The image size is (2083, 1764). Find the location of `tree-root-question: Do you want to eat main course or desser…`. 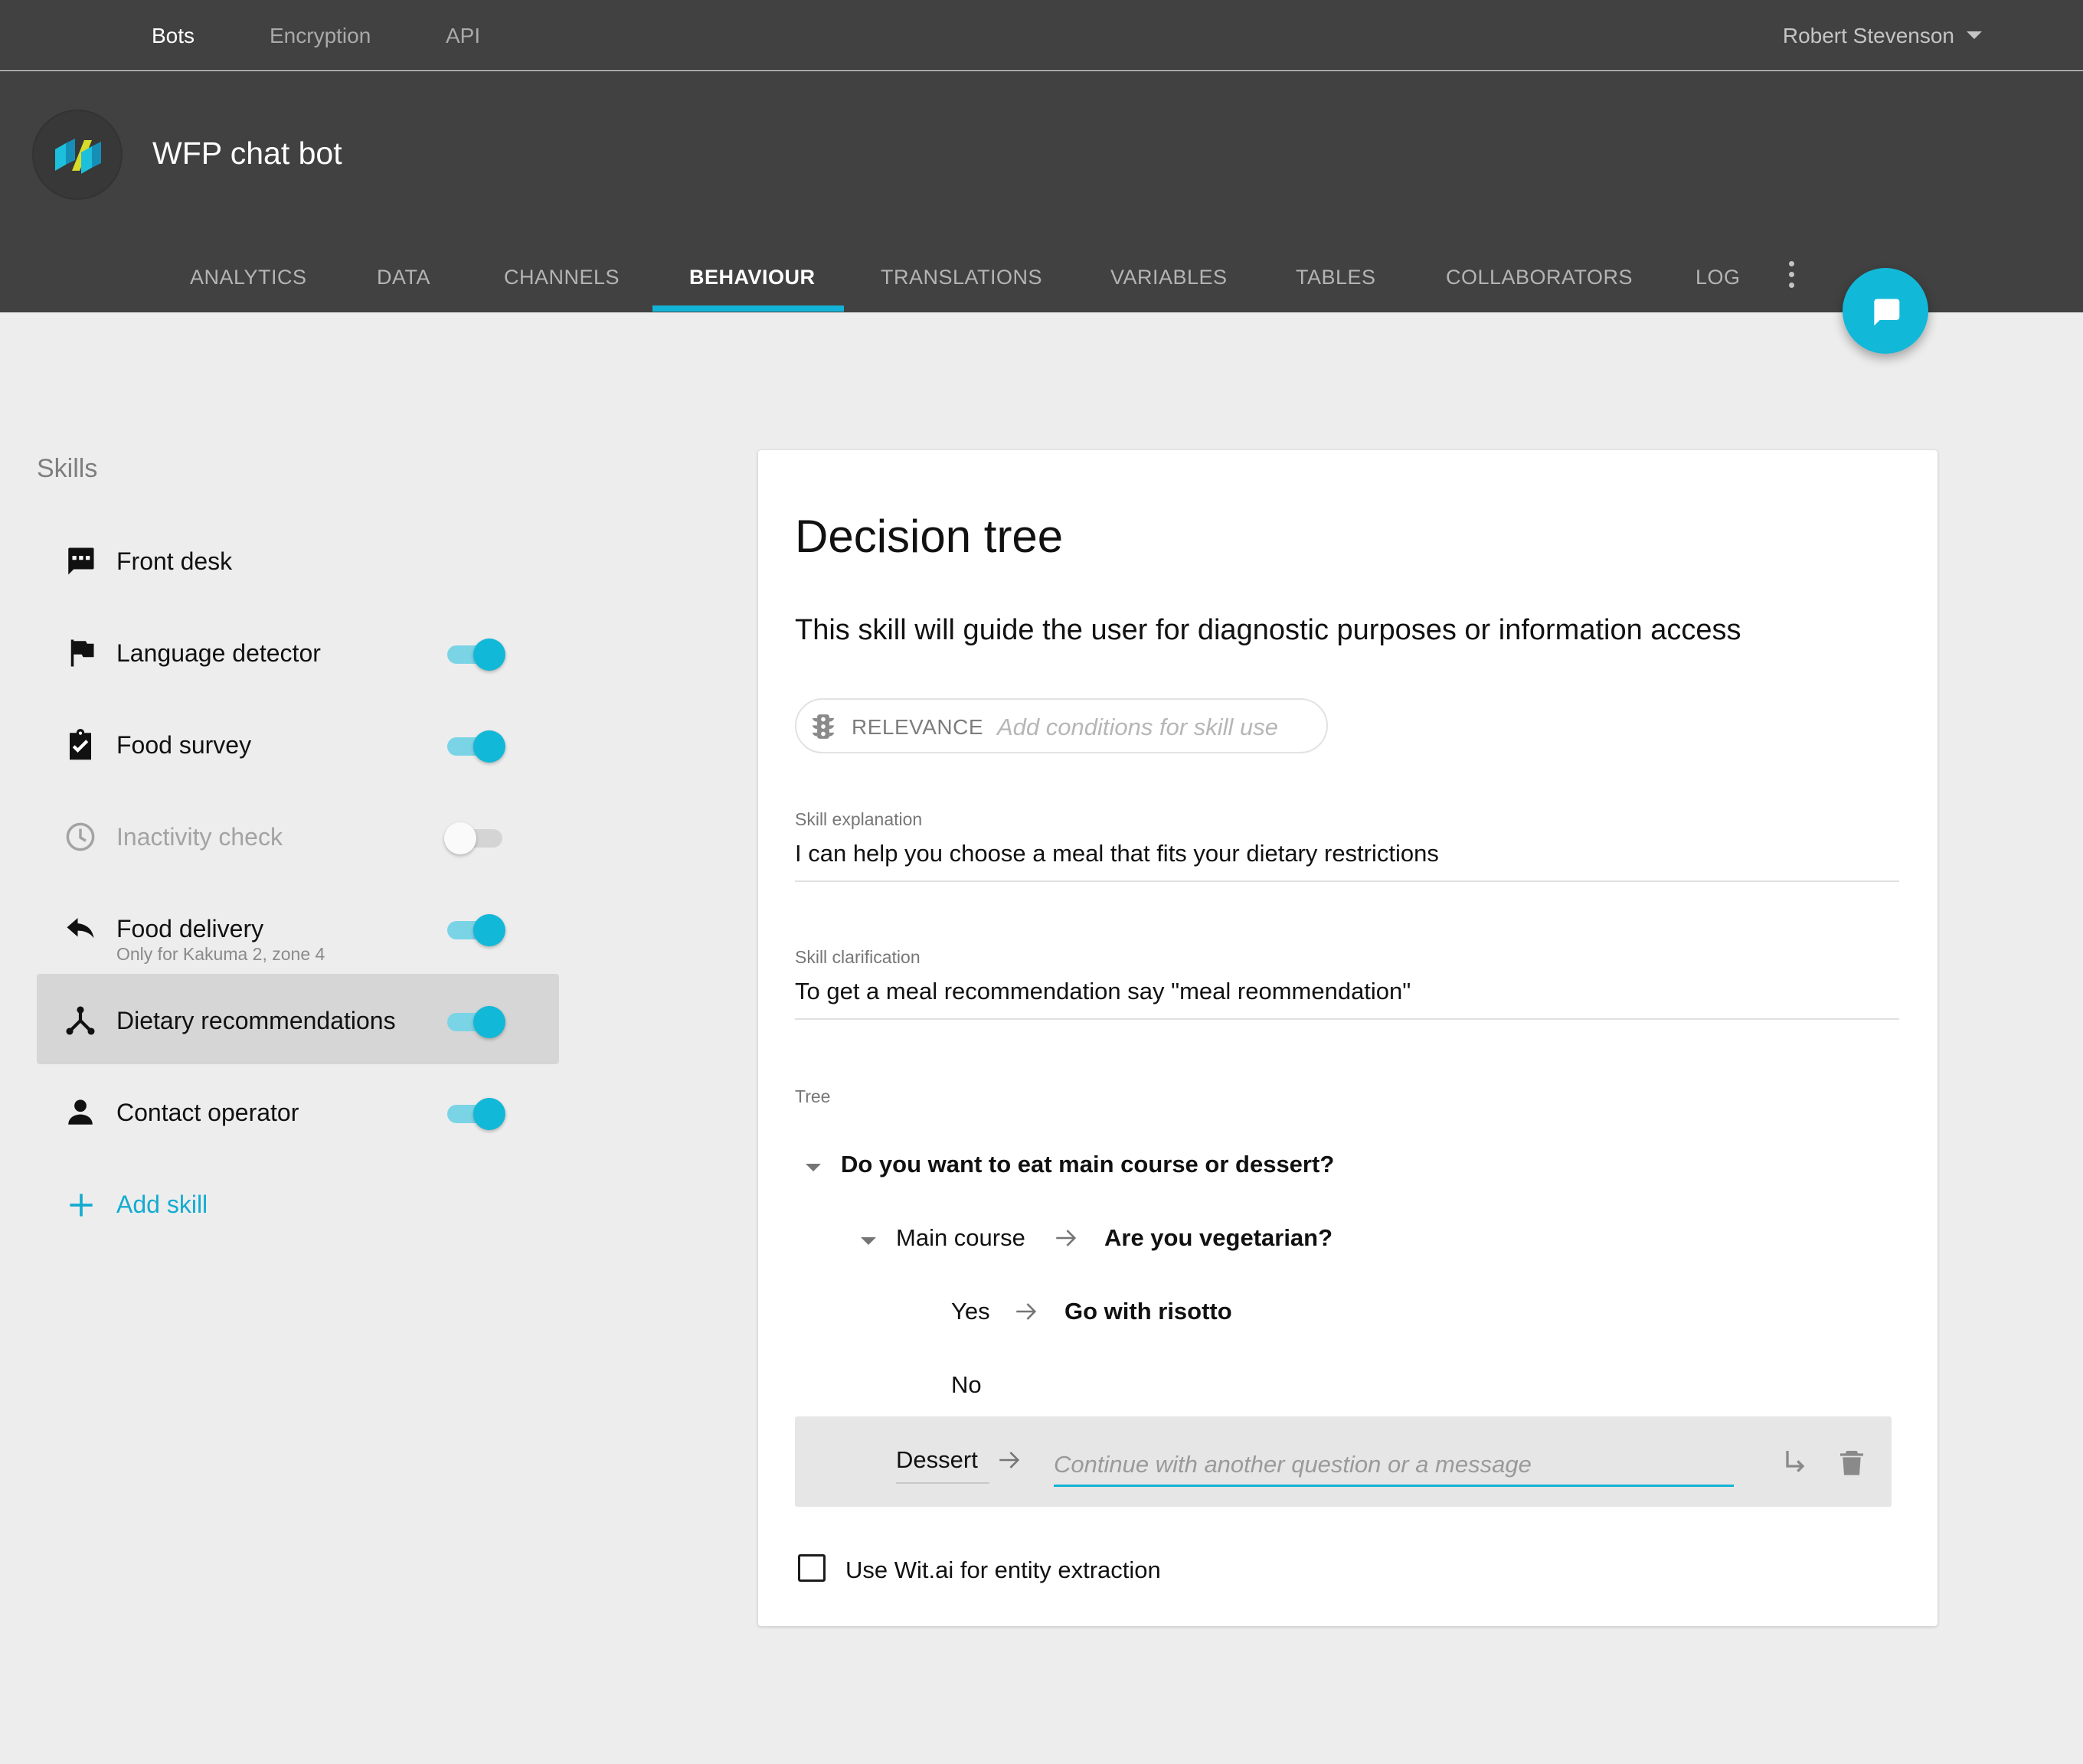

tree-root-question: Do you want to eat main course or desser… is located at coordinates (1087, 1164).